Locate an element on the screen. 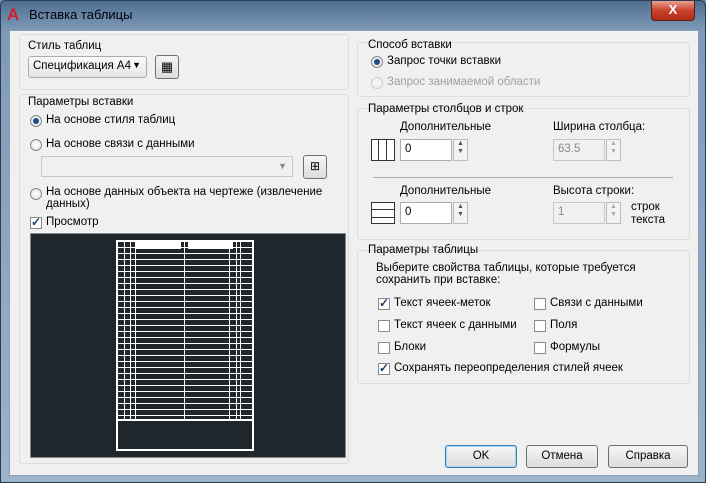  preview-label: Просмотр is located at coordinates (72, 222).